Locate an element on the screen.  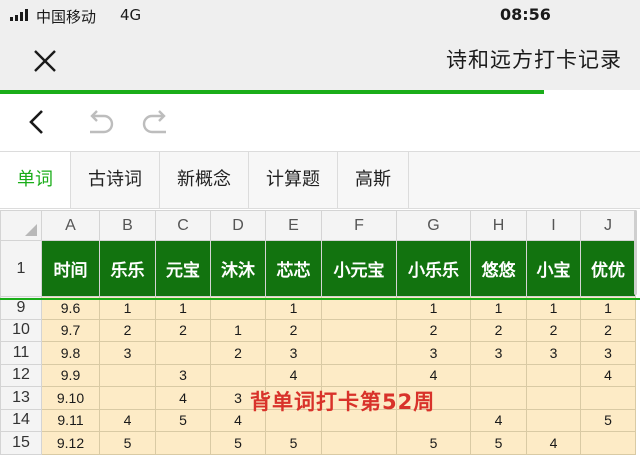
column-header-row: ABCDEFGHIJ is located at coordinates (318, 225).